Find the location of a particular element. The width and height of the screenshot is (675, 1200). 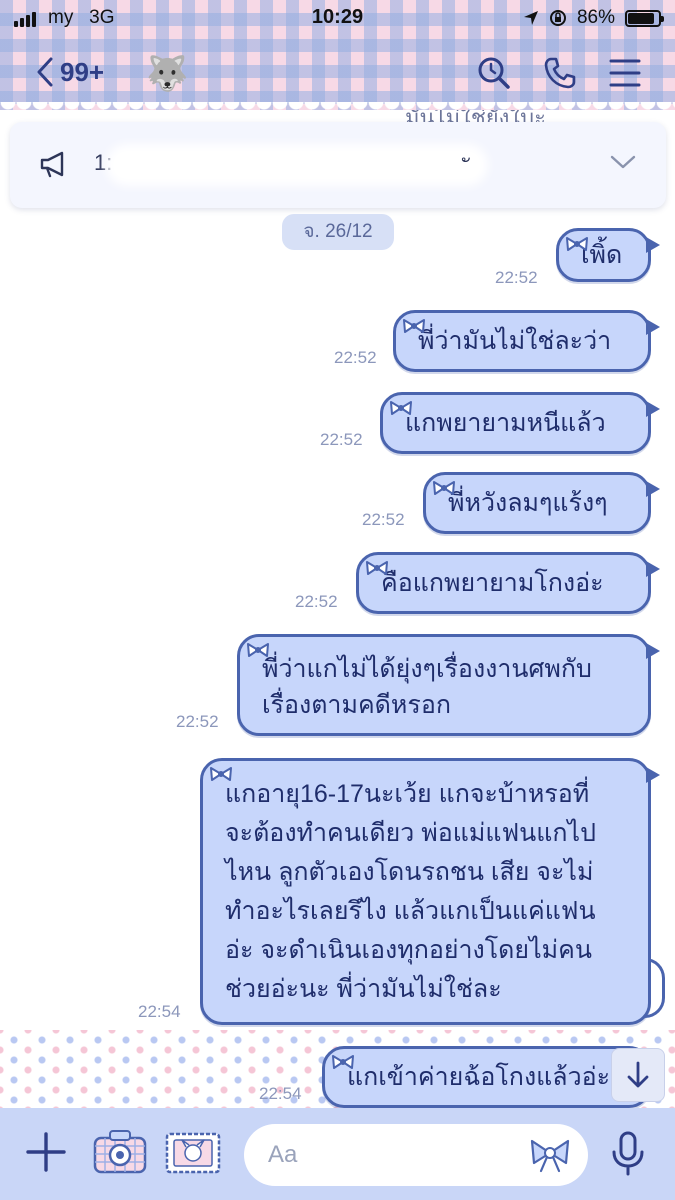

message-line: ทำอะไรเลยรึไง แล้วแกเป็นแค่แฟน is located at coordinates (410, 911).